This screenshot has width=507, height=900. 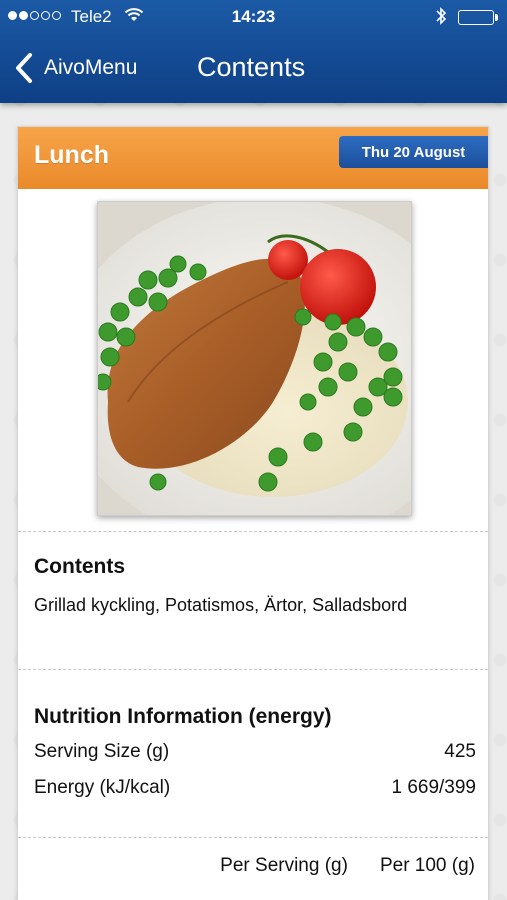 What do you see at coordinates (413, 152) in the screenshot?
I see `date-badge: Thu 20 August` at bounding box center [413, 152].